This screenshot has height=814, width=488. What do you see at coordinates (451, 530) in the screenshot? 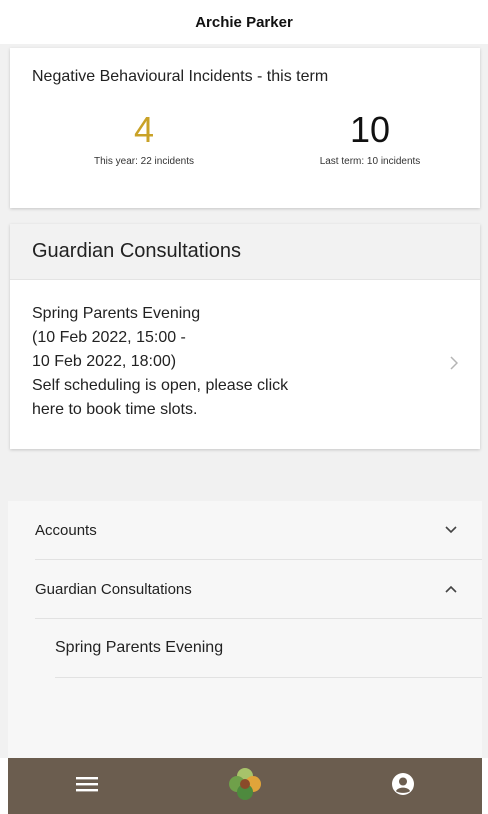
I see `chevron-down-icon` at bounding box center [451, 530].